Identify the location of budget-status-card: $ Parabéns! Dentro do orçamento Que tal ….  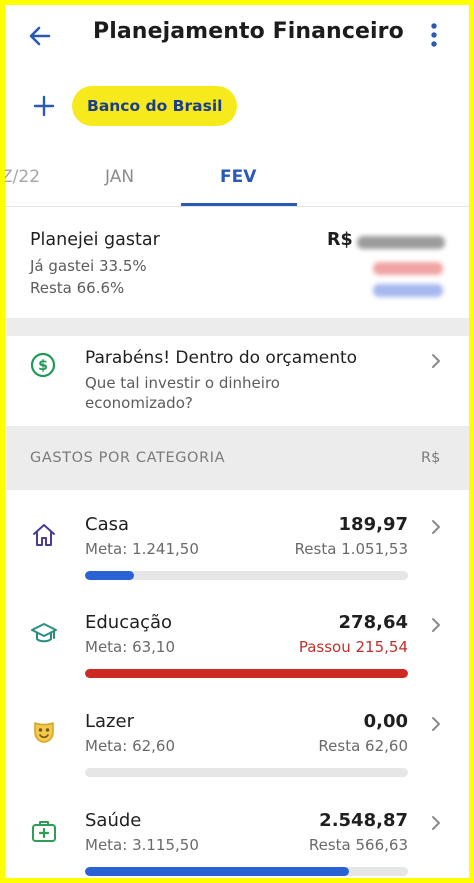
(237, 381).